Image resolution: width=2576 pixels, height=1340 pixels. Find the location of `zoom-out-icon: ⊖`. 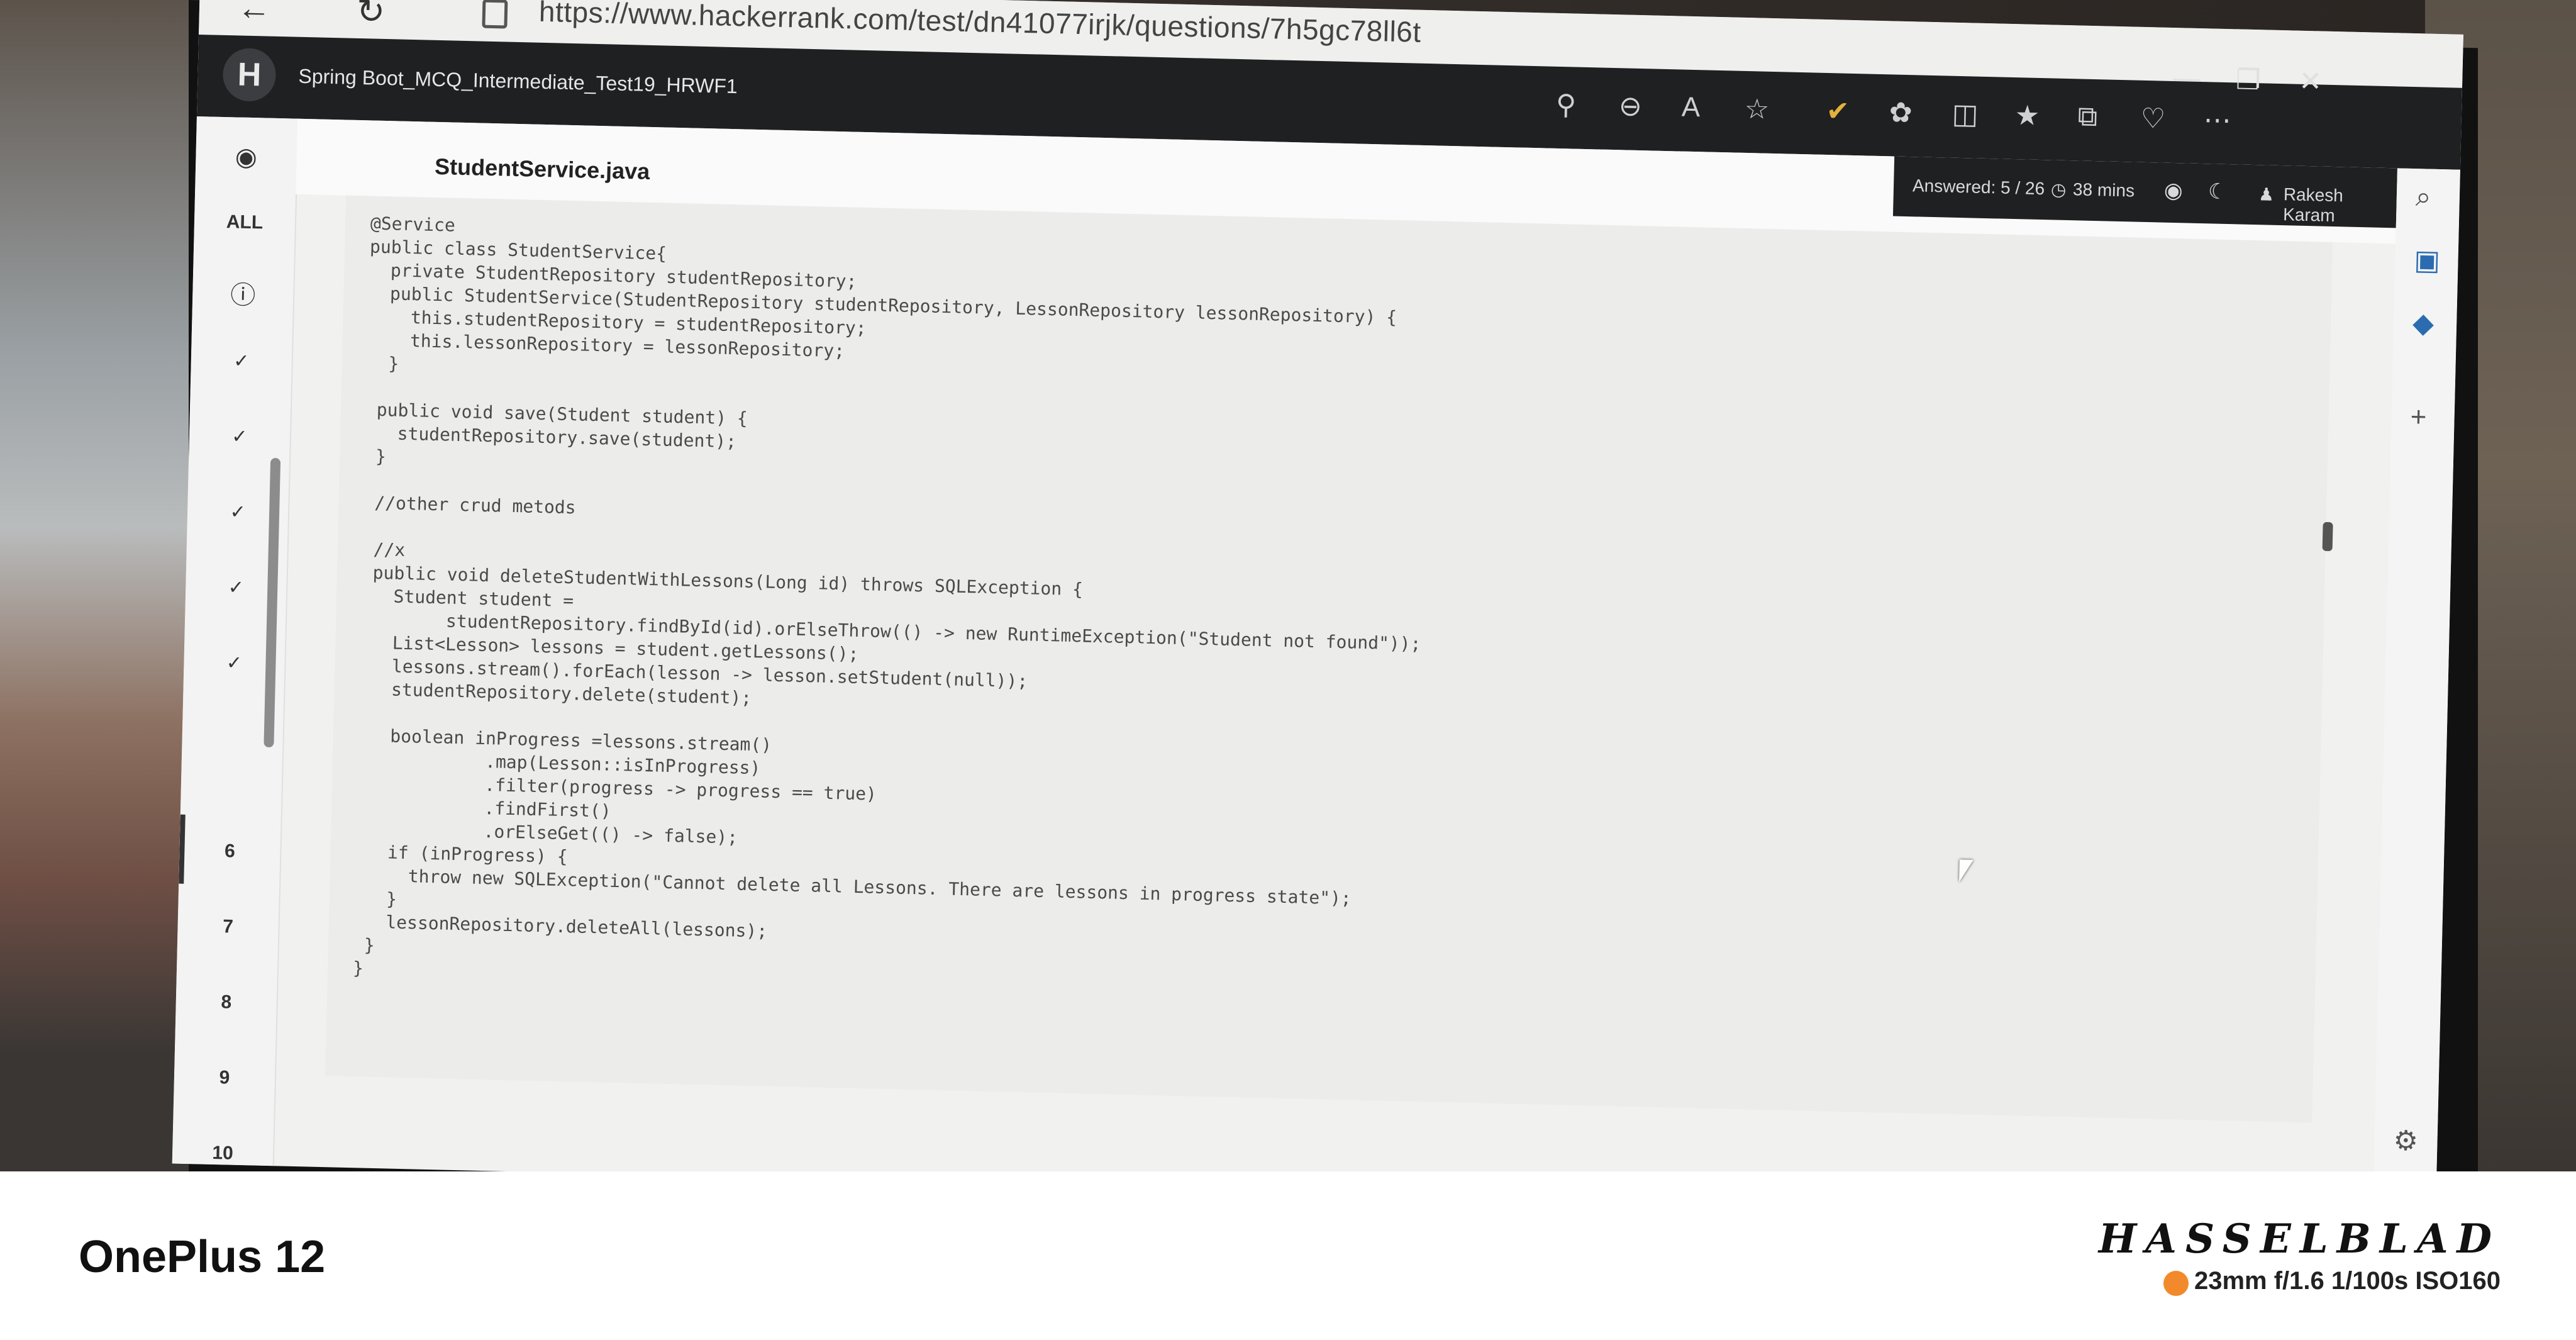

zoom-out-icon: ⊖ is located at coordinates (1630, 106).